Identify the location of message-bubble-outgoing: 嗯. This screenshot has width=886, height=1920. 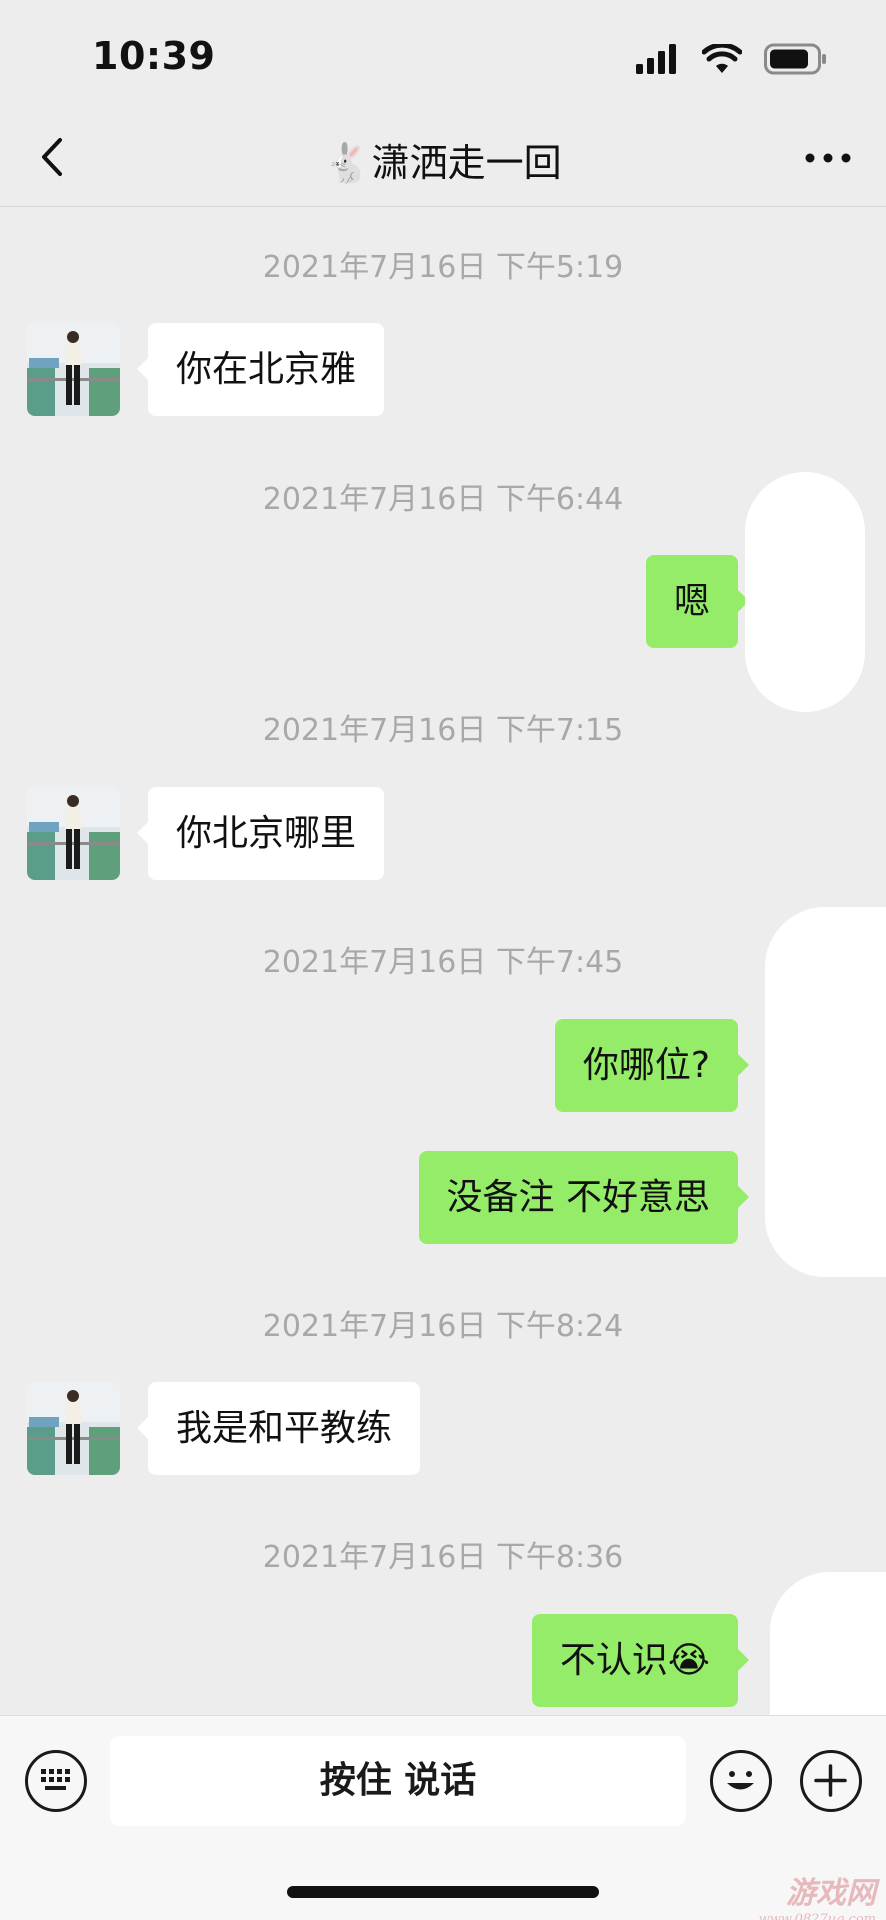
(697, 601).